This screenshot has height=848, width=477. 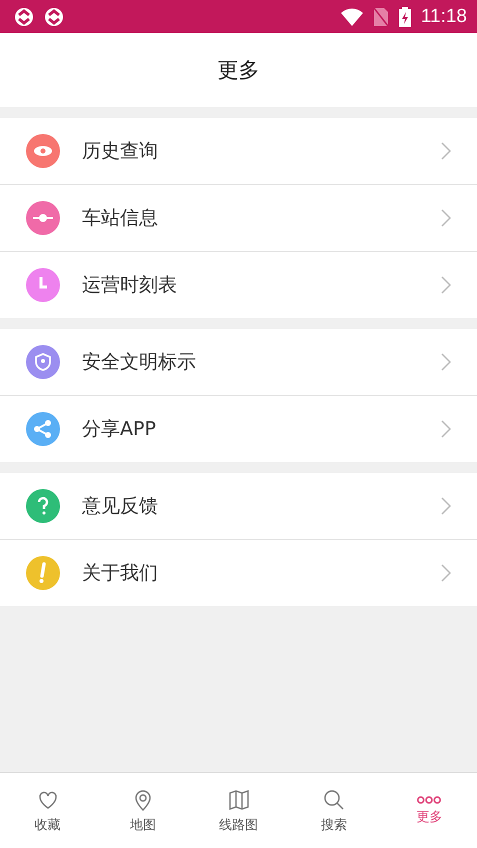 I want to click on menu-item: 历史查询, so click(x=238, y=151).